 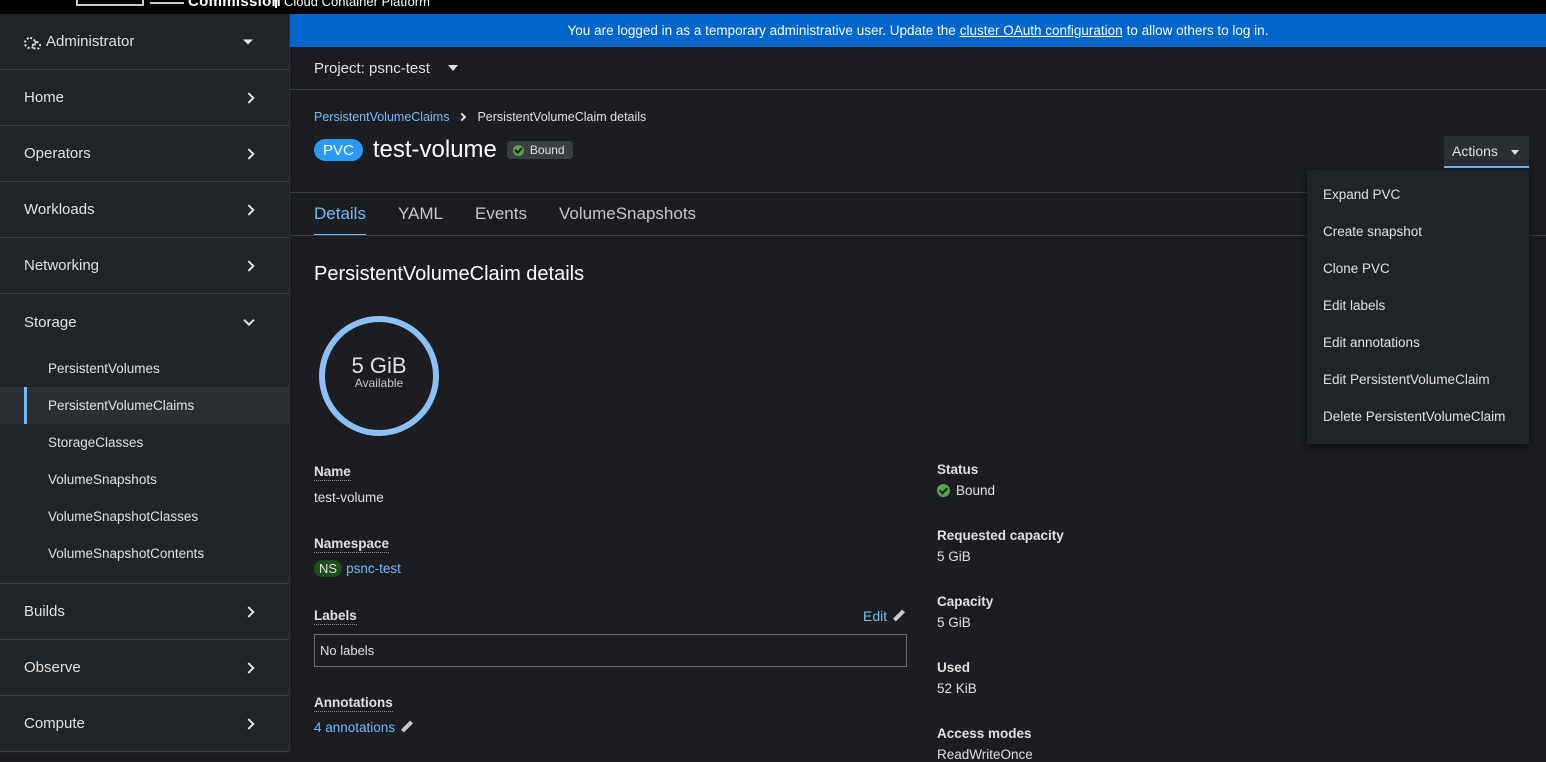 I want to click on namespace-link: psnc-test, so click(x=373, y=568).